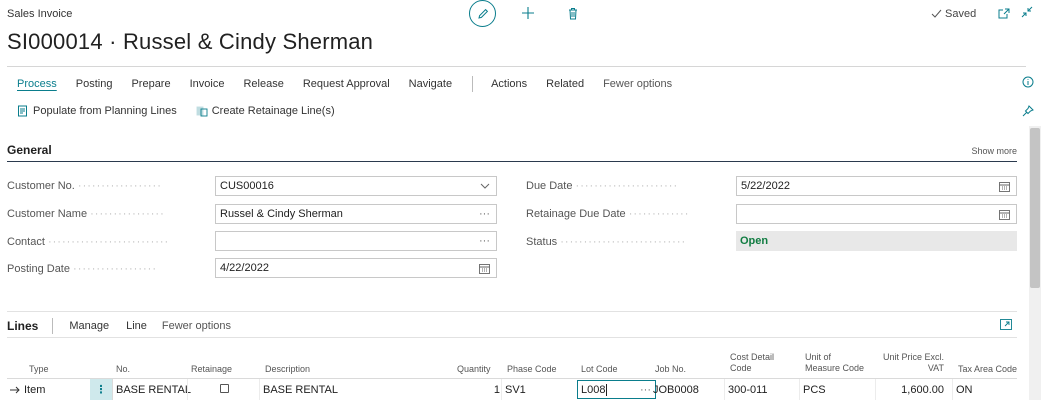  I want to click on info-button, so click(1028, 82).